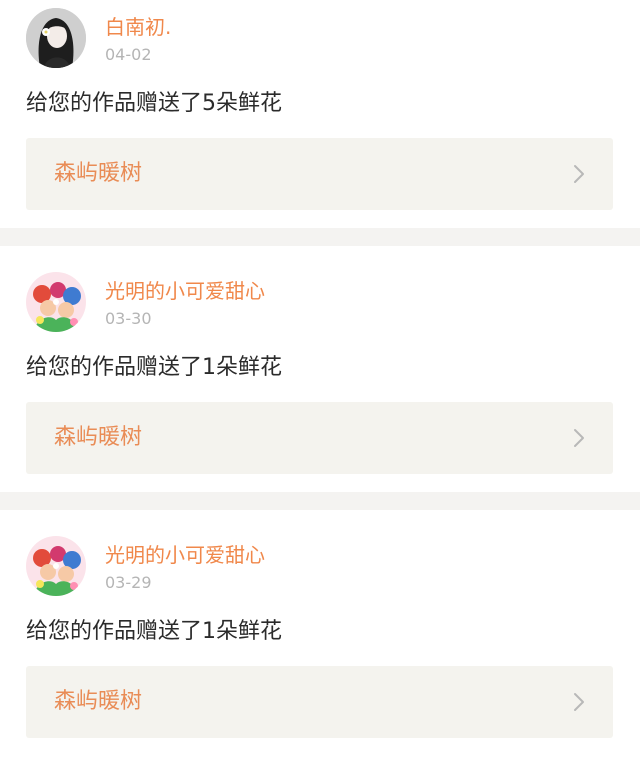  I want to click on timestamp: 04-02, so click(128, 54).